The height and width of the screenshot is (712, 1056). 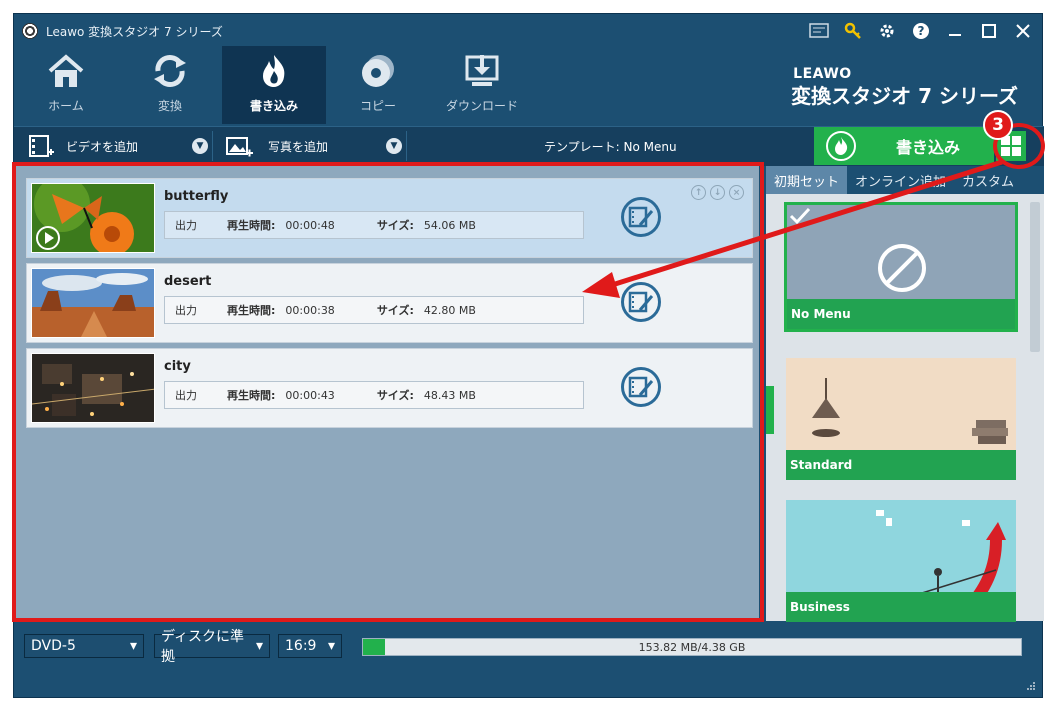 What do you see at coordinates (66, 70) in the screenshot?
I see `home-icon` at bounding box center [66, 70].